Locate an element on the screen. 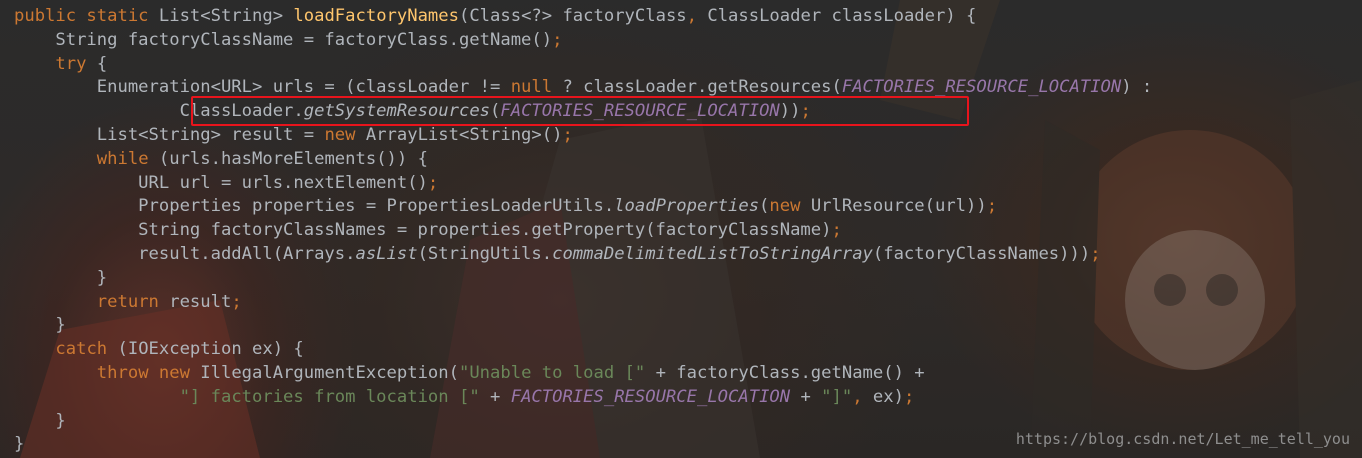 This screenshot has height=458, width=1362. code-token: ex) is located at coordinates (888, 396).